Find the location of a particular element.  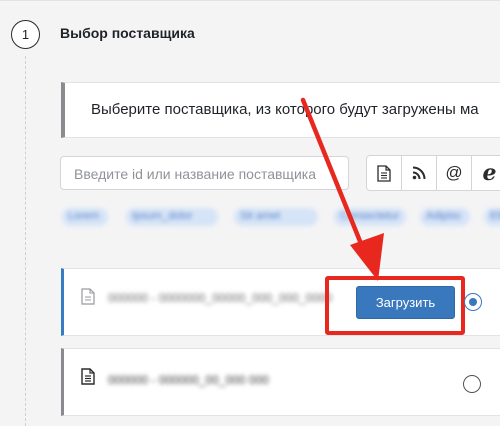

document-filter-button is located at coordinates (384, 173).